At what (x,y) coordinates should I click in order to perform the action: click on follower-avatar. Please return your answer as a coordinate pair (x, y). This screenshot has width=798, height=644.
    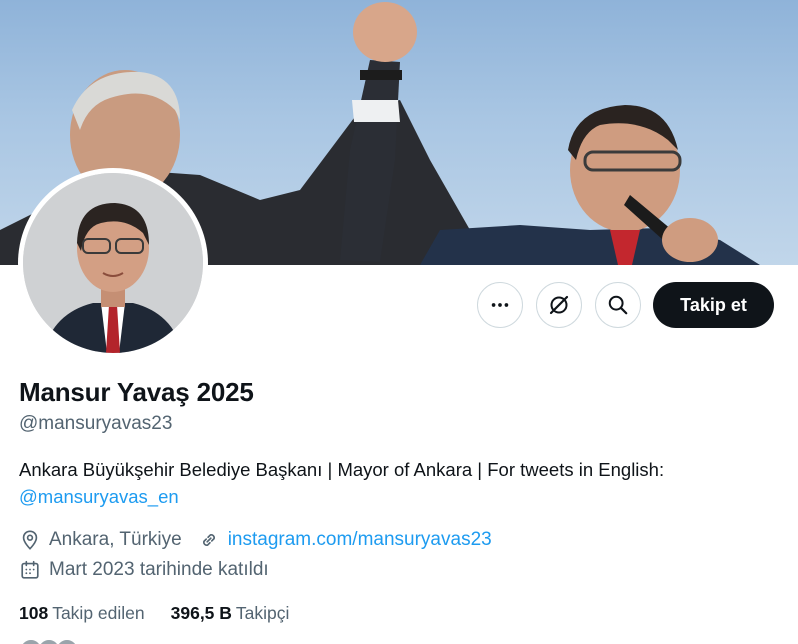
    Looking at the image, I should click on (67, 641).